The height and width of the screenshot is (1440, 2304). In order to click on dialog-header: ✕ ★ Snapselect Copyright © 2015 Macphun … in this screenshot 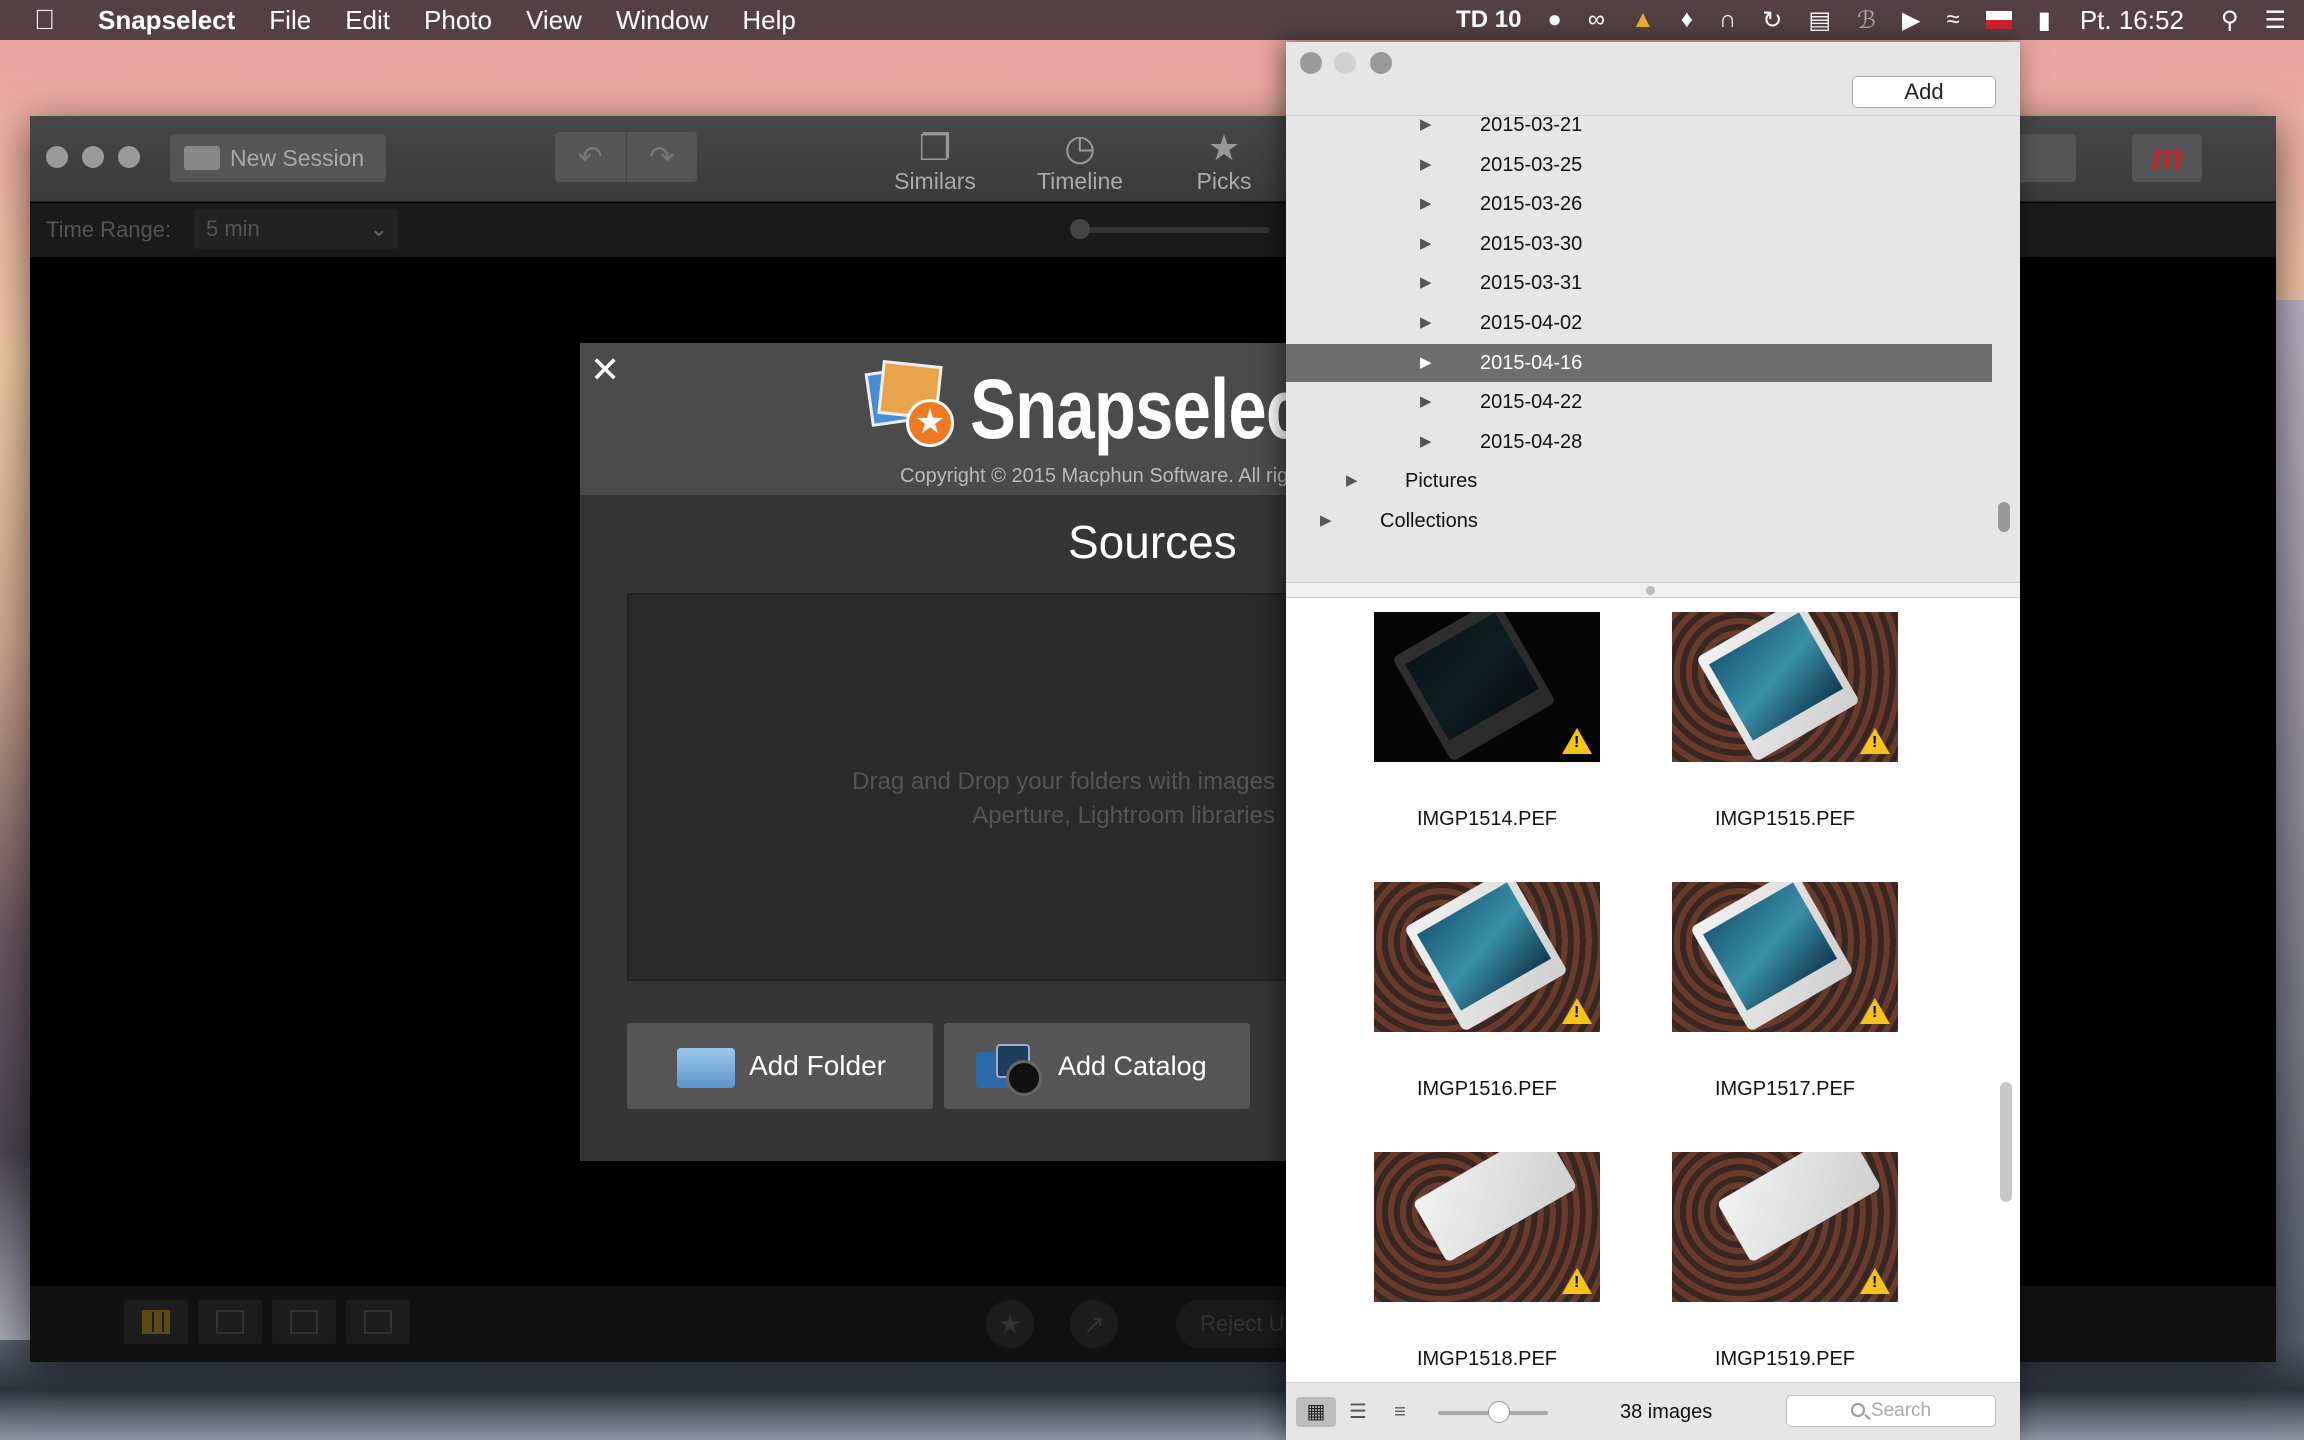, I will do `click(940, 419)`.